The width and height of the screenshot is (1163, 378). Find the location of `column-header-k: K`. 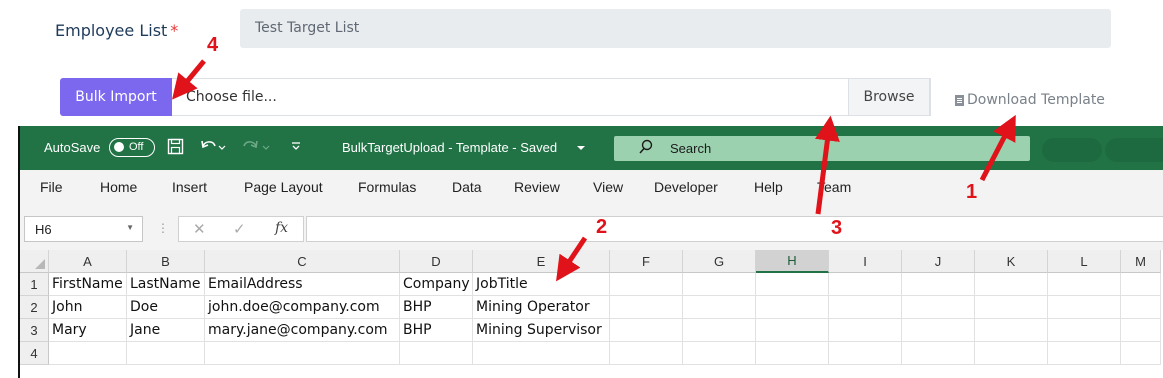

column-header-k: K is located at coordinates (1011, 261).